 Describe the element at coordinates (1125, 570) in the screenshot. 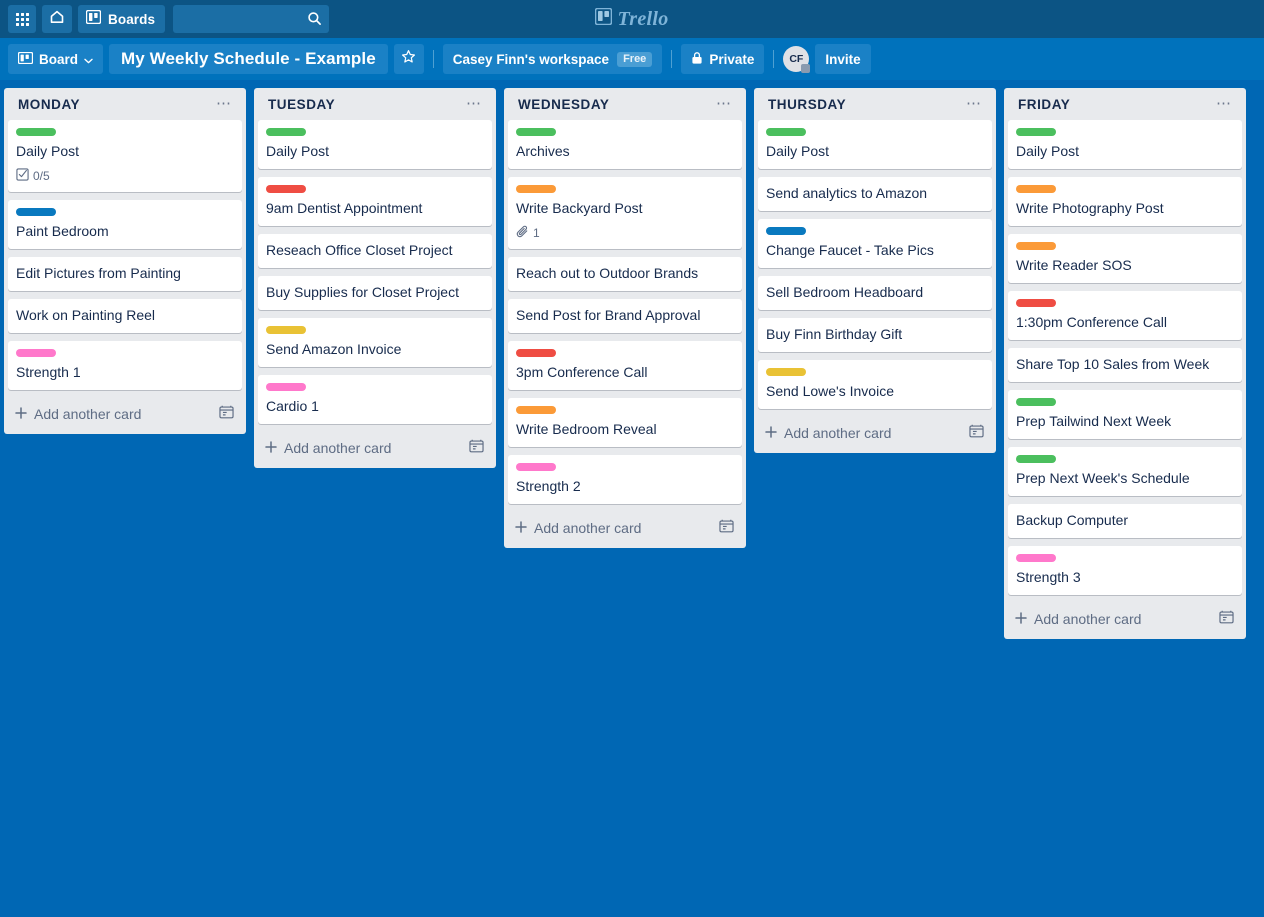

I see `card: Strength 3` at that location.